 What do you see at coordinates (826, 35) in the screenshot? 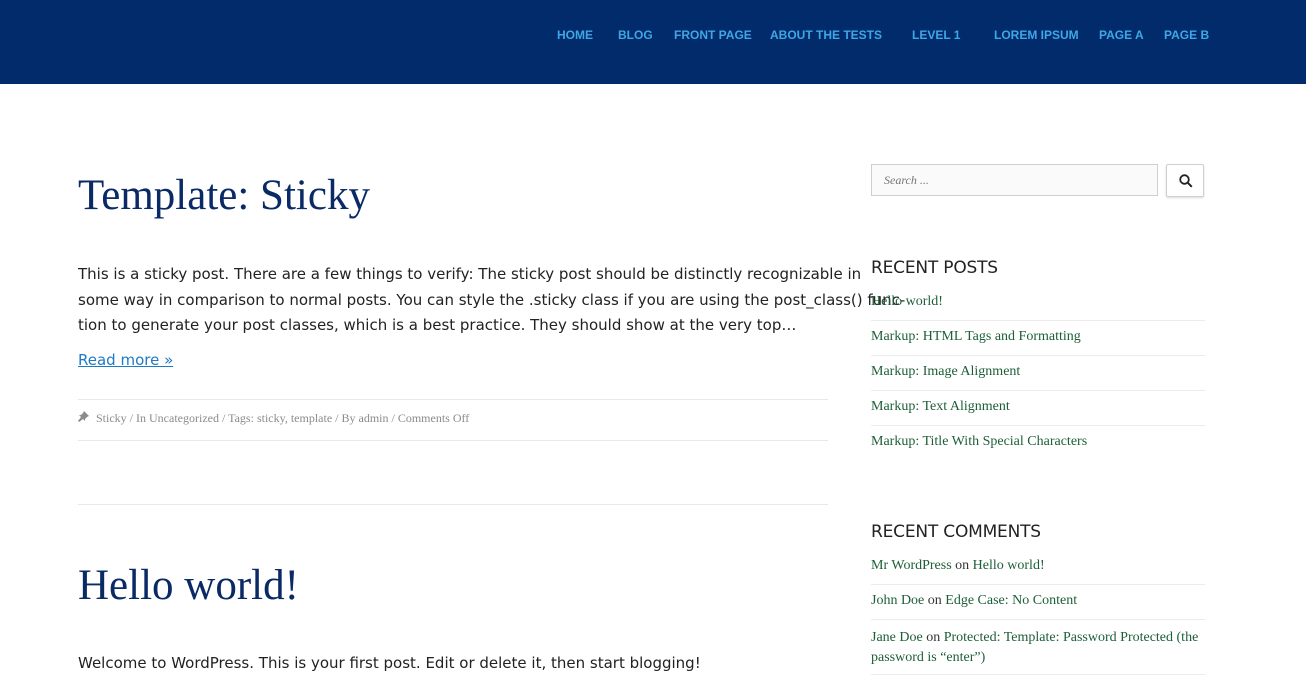
I see `nav-item-about-the-tests: ABOUT THE TESTS` at bounding box center [826, 35].